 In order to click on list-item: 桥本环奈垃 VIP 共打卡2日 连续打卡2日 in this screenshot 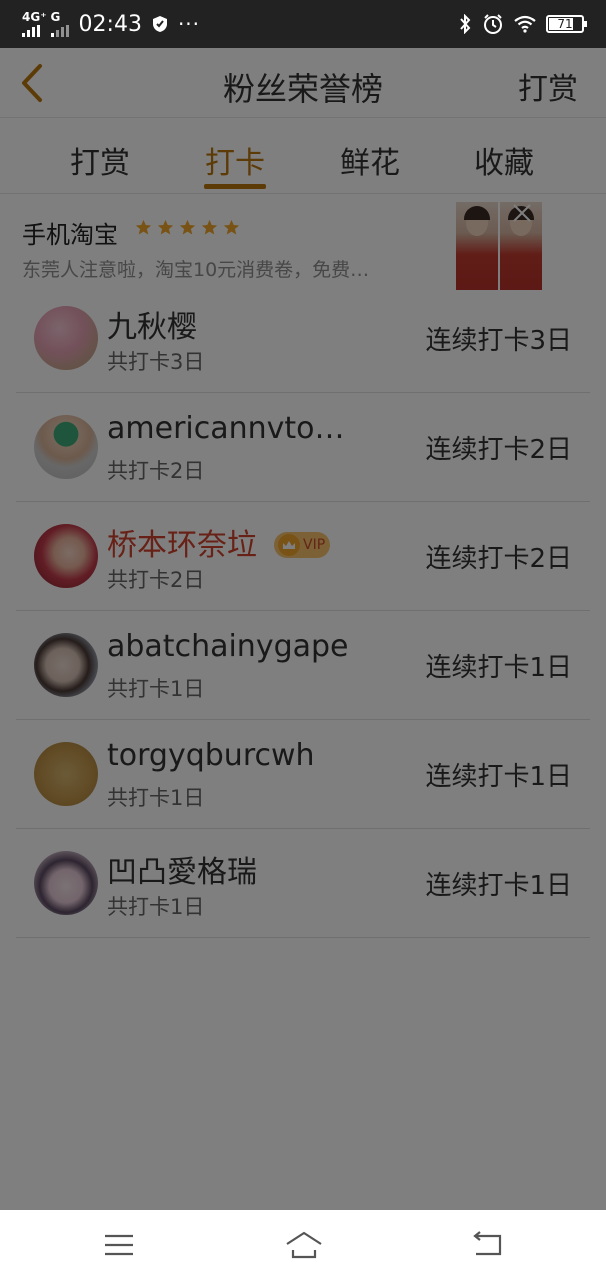, I will do `click(303, 556)`.